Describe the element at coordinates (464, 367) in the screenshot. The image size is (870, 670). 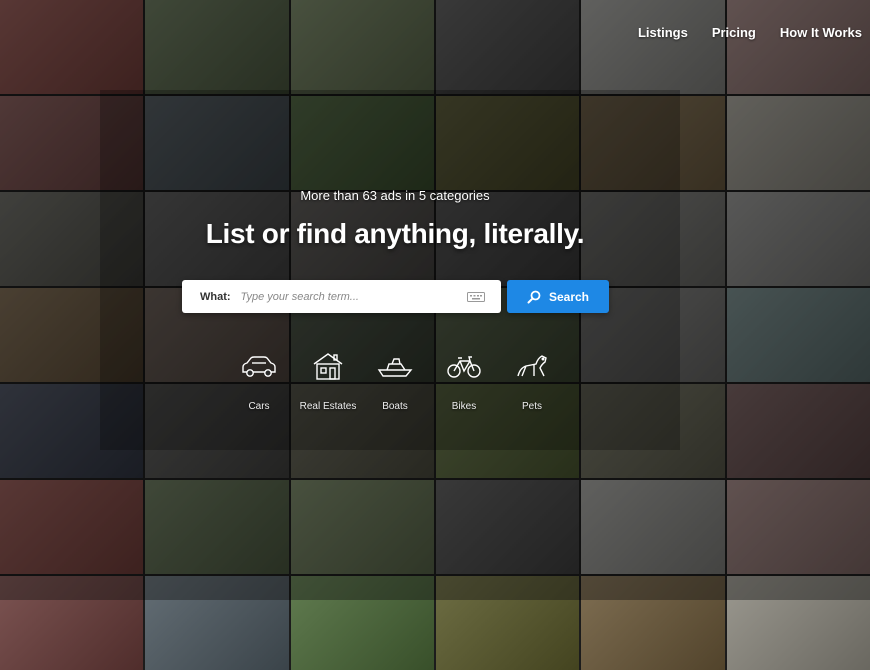
I see `bicycle-icon` at that location.